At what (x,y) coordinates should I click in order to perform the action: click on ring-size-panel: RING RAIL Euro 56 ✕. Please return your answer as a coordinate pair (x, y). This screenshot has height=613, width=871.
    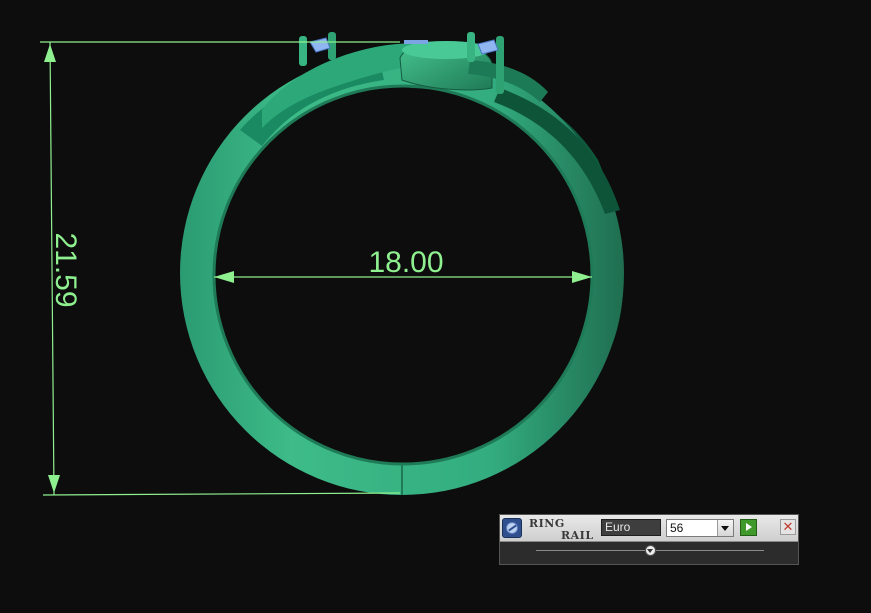
    Looking at the image, I should click on (649, 539).